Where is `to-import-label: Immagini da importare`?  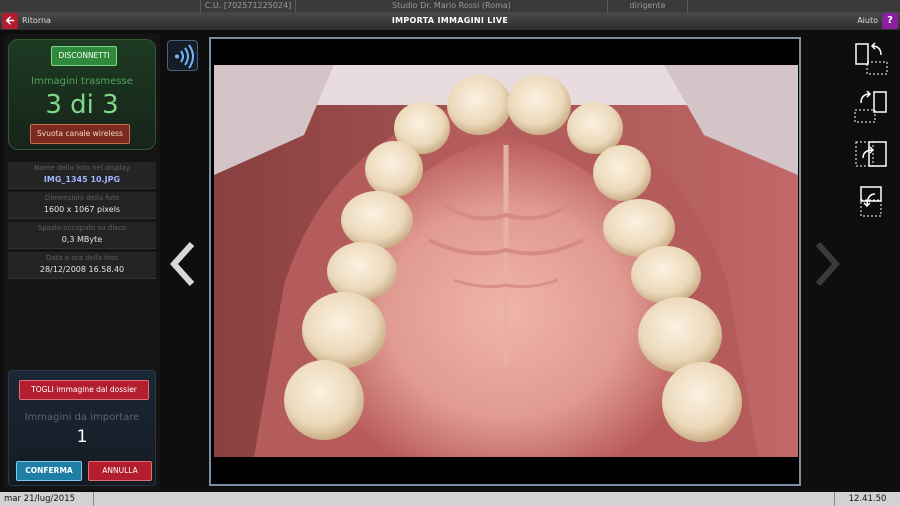
to-import-label: Immagini da importare is located at coordinates (82, 417).